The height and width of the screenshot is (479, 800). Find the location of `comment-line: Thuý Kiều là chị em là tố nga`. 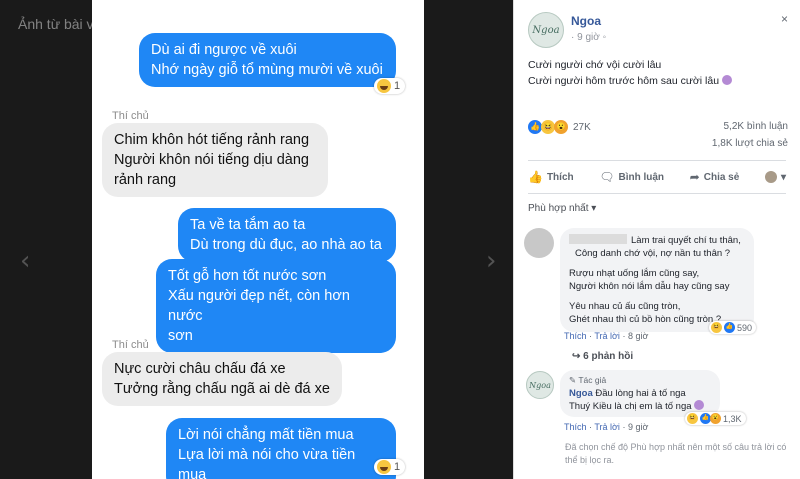

comment-line: Thuý Kiều là chị em là tố nga is located at coordinates (640, 406).